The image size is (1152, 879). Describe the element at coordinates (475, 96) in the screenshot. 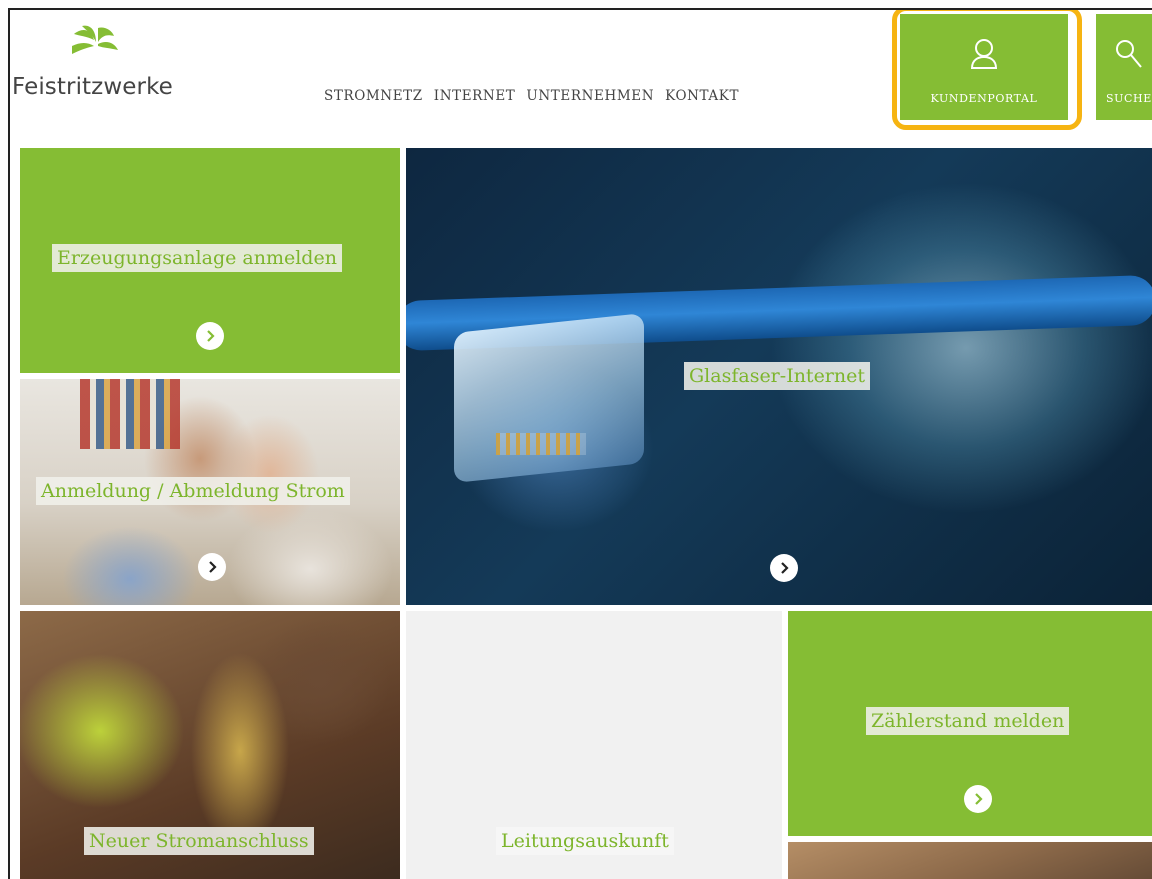

I see `nav-item-internet: INTERNET` at that location.